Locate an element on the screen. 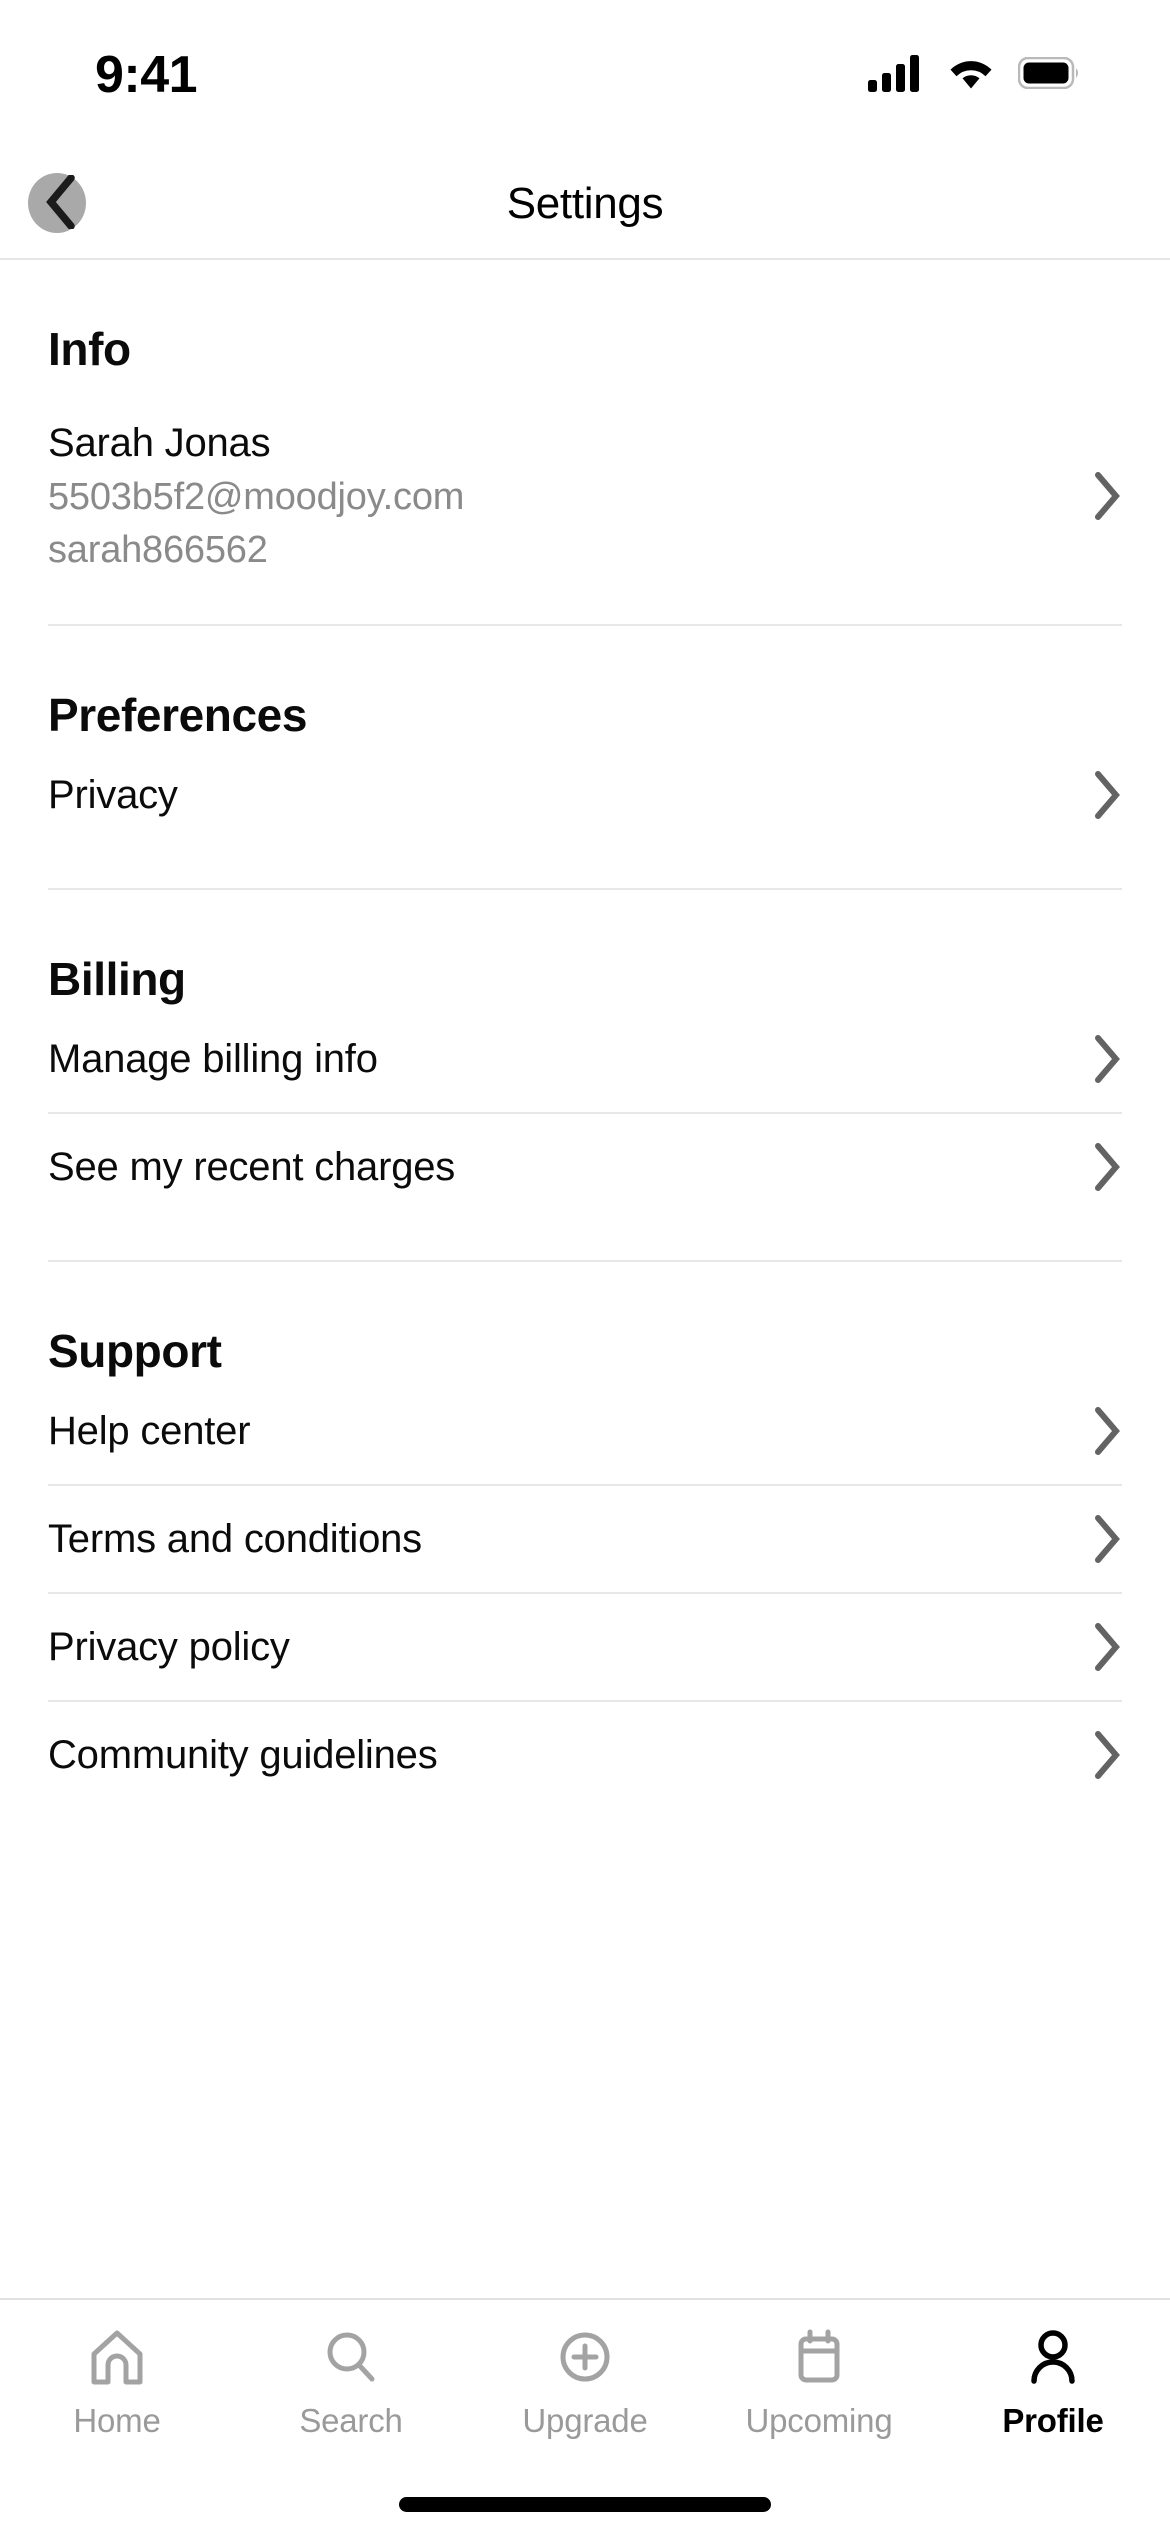  tab-profile: Profile is located at coordinates (1053, 2383).